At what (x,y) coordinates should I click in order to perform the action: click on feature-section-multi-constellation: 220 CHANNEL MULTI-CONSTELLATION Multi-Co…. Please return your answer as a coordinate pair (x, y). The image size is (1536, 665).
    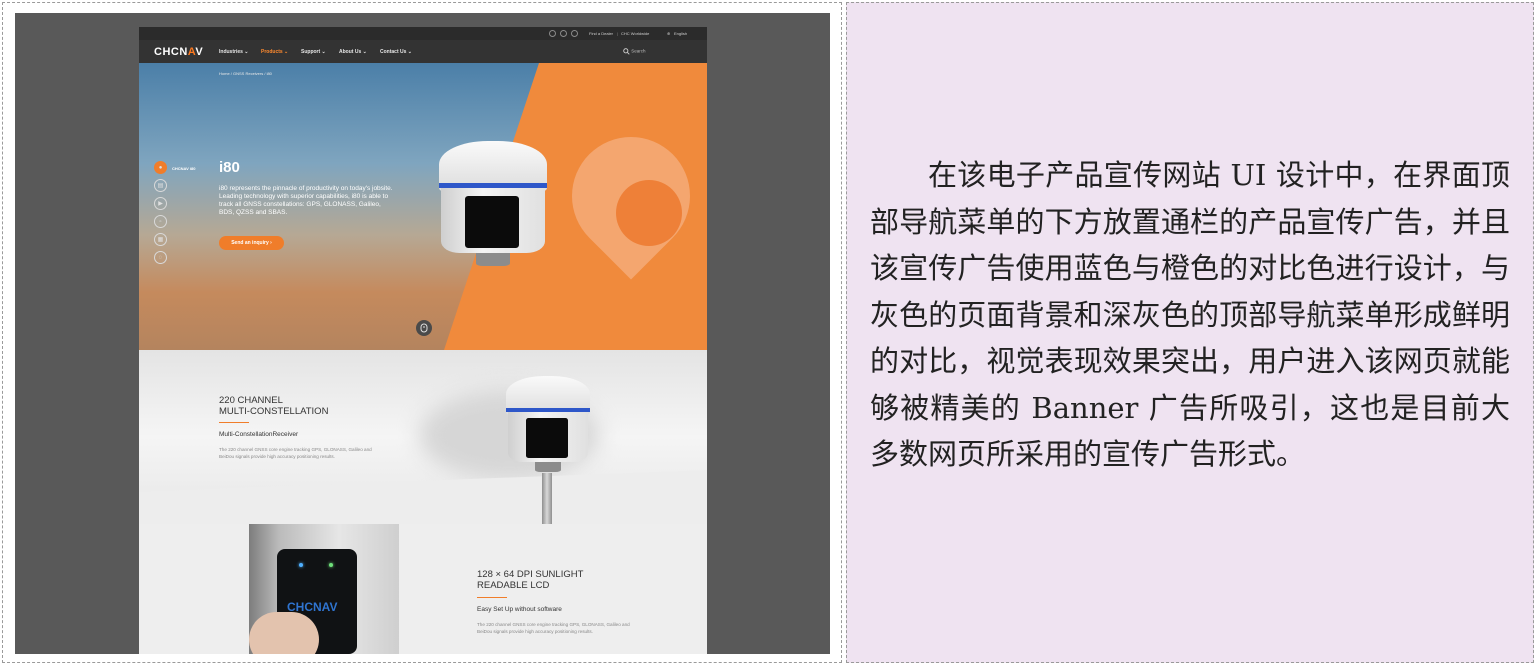
    Looking at the image, I should click on (423, 437).